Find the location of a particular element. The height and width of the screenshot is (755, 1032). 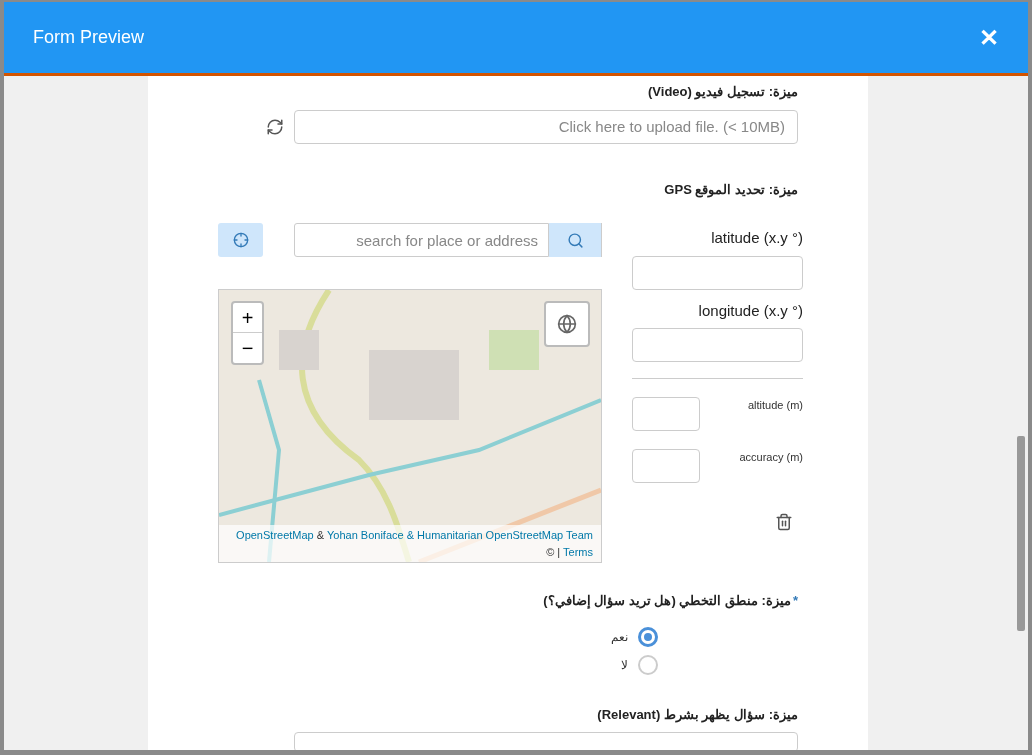

question-label: ميزة: منطق التخطي (هل تريد سؤال إضافي؟) is located at coordinates (667, 601).